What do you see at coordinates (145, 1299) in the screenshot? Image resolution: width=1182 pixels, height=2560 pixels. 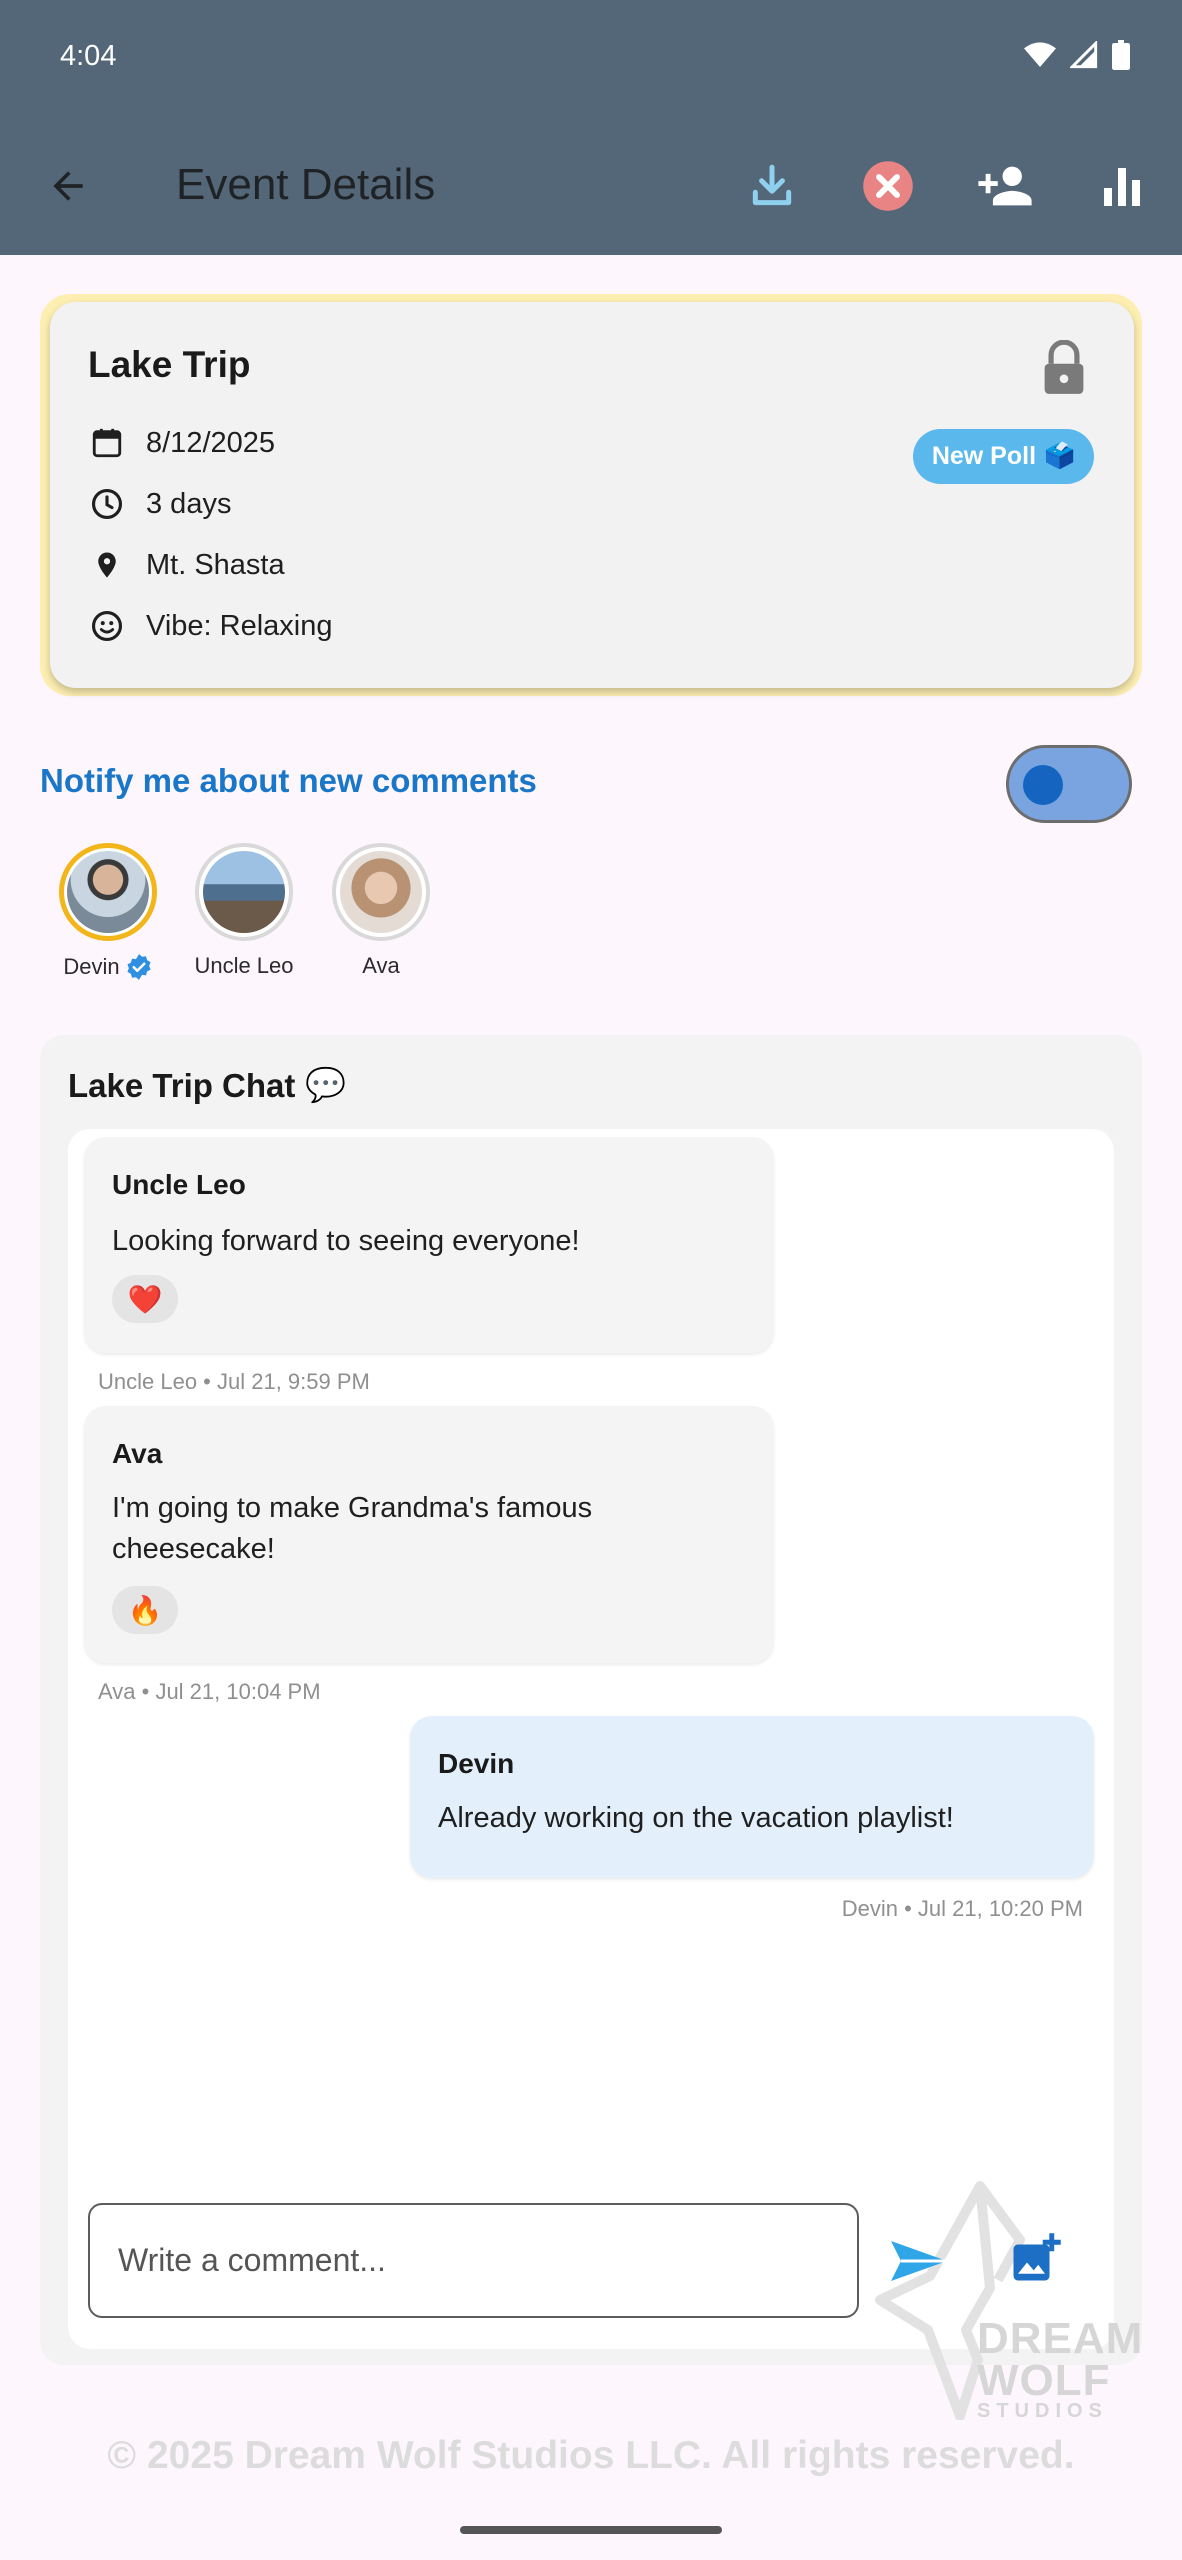 I see `reaction-heart: ❤️` at bounding box center [145, 1299].